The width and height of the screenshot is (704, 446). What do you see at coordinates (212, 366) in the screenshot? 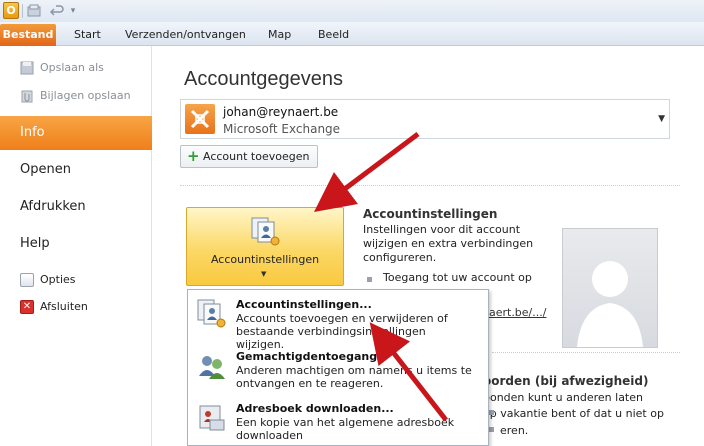
I see `delegate-users-icon` at bounding box center [212, 366].